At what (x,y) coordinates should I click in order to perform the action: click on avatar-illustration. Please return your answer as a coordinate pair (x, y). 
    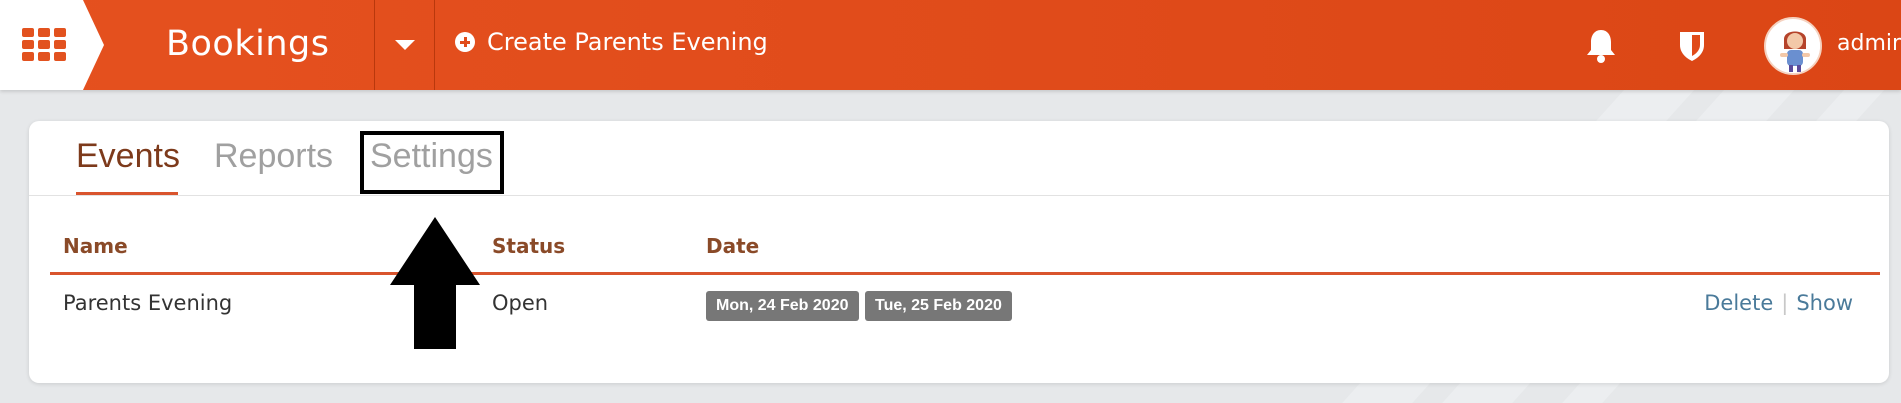
    Looking at the image, I should click on (1793, 46).